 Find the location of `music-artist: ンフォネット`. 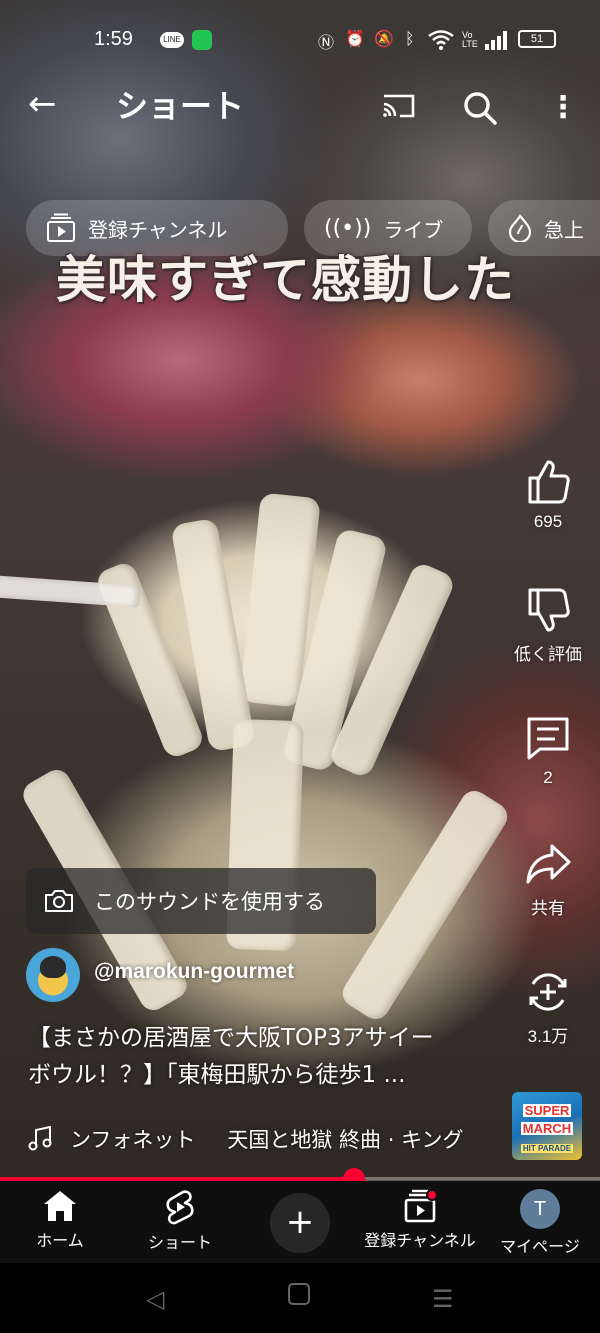

music-artist: ンフォネット is located at coordinates (133, 1140).